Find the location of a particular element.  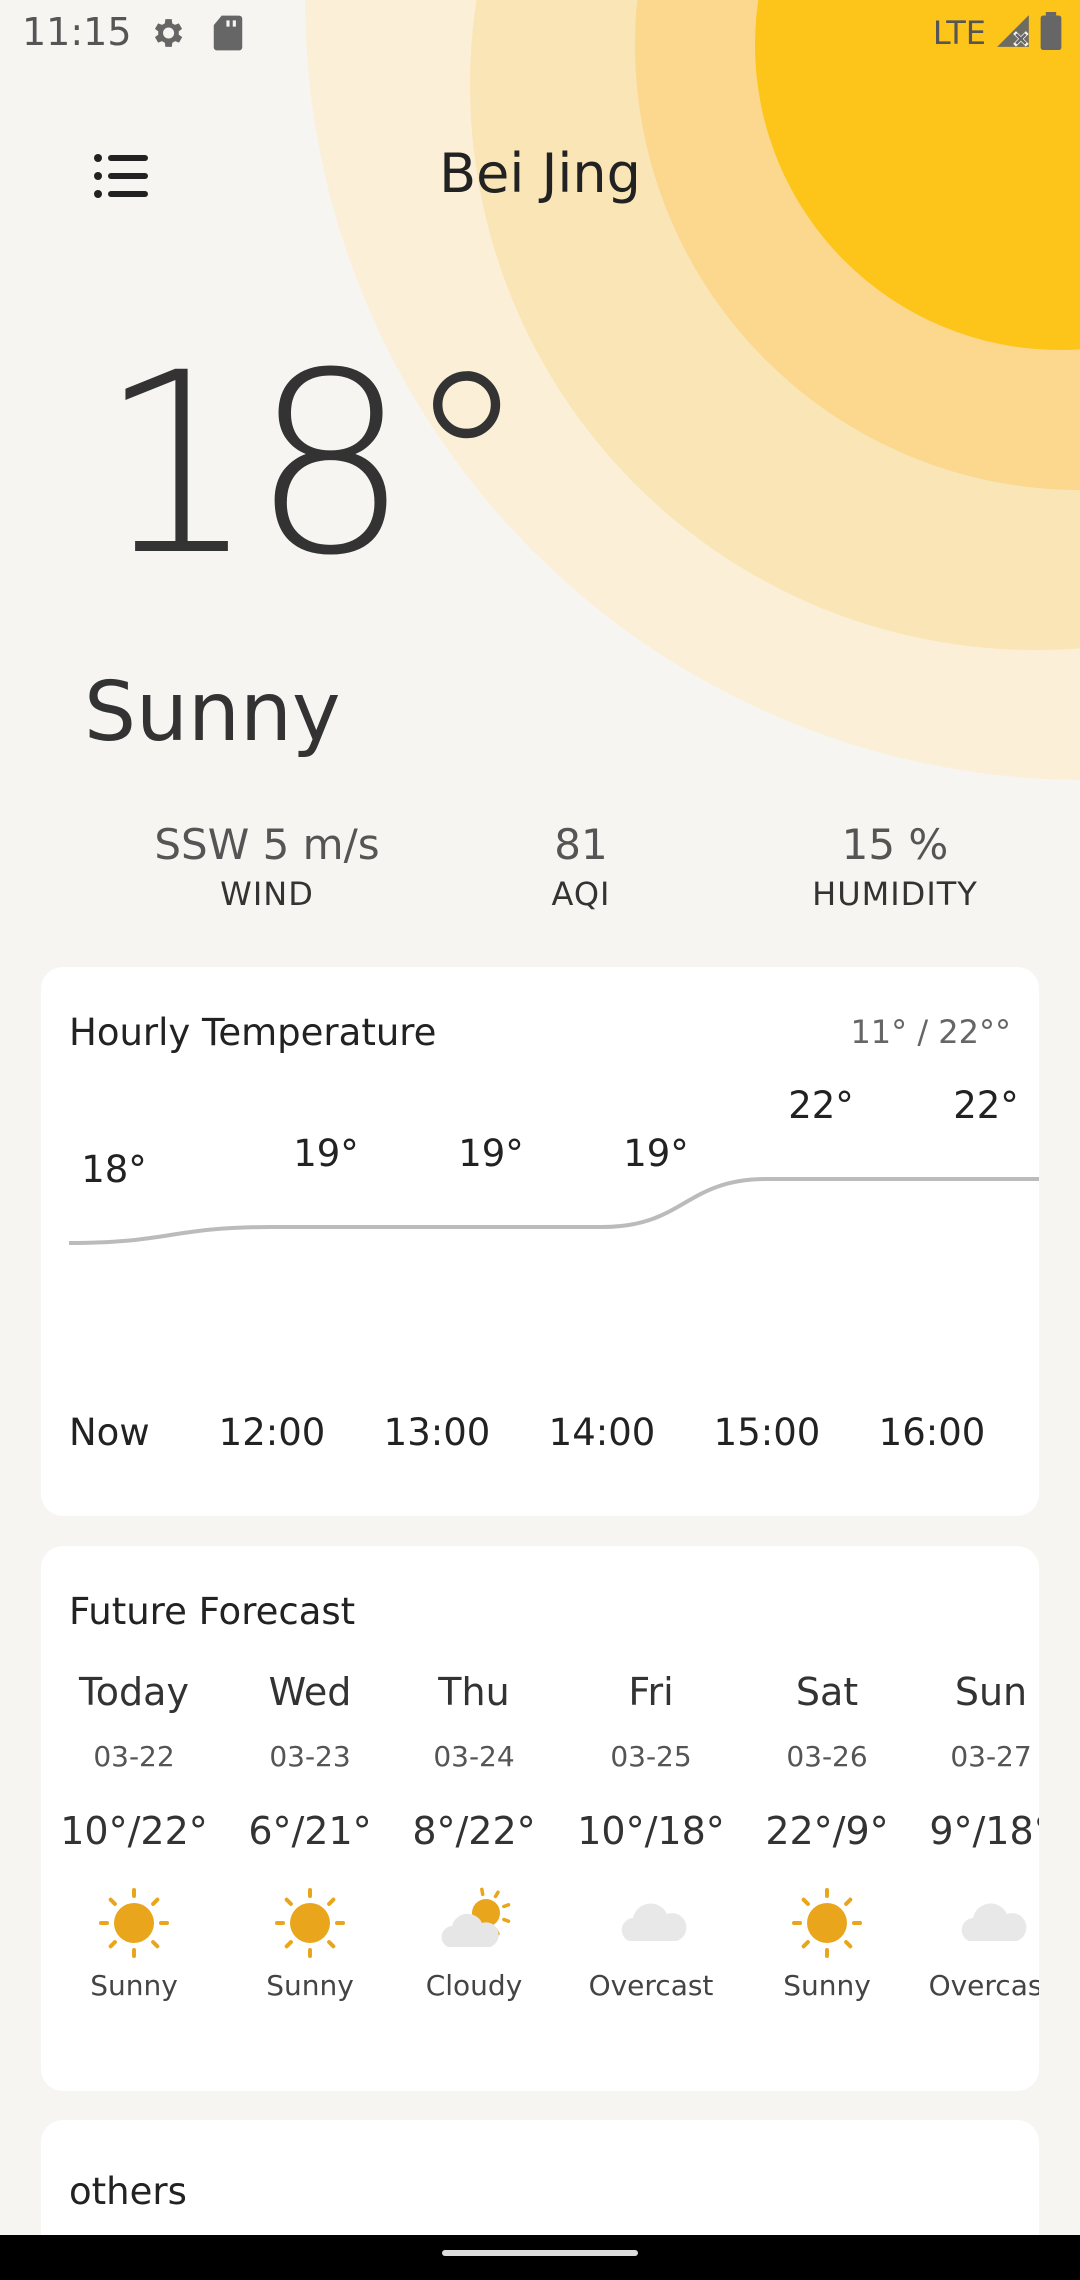

forecast-temp-range: 10°/22° is located at coordinates (134, 1831).